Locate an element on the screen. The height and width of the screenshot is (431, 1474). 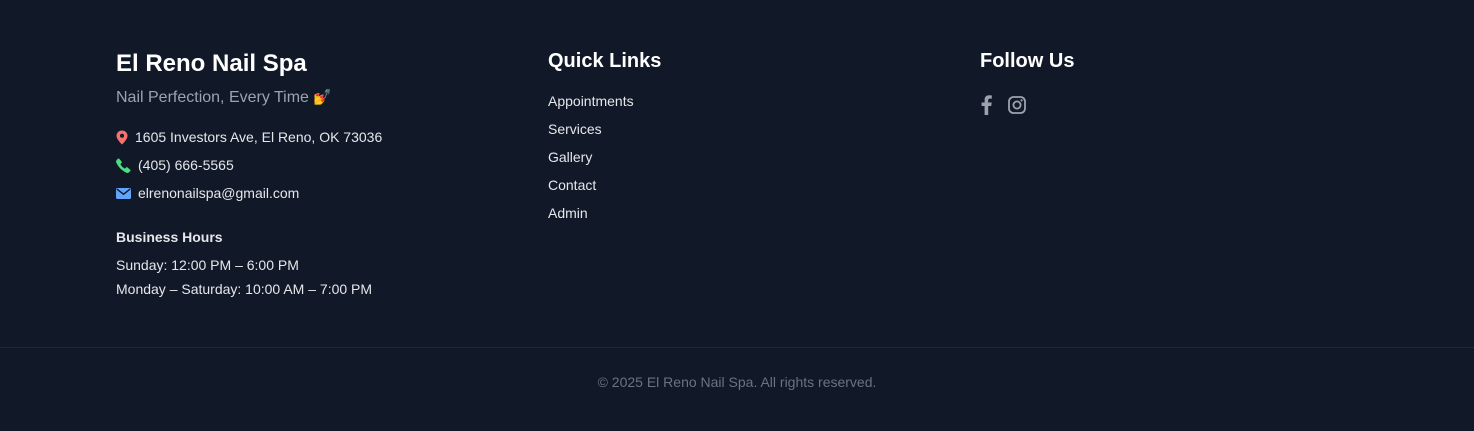
tagline: Nail Perfection, Every Time 💅 is located at coordinates (224, 97).